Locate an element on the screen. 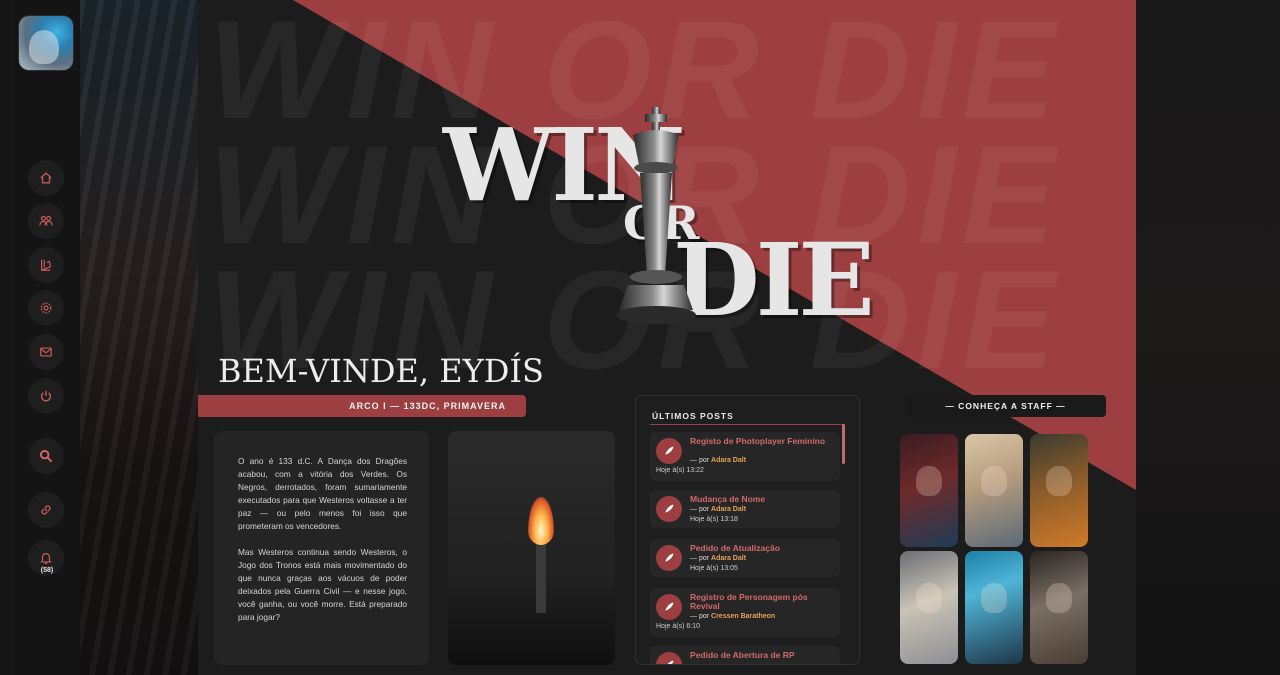  candle-flame is located at coordinates (541, 521).